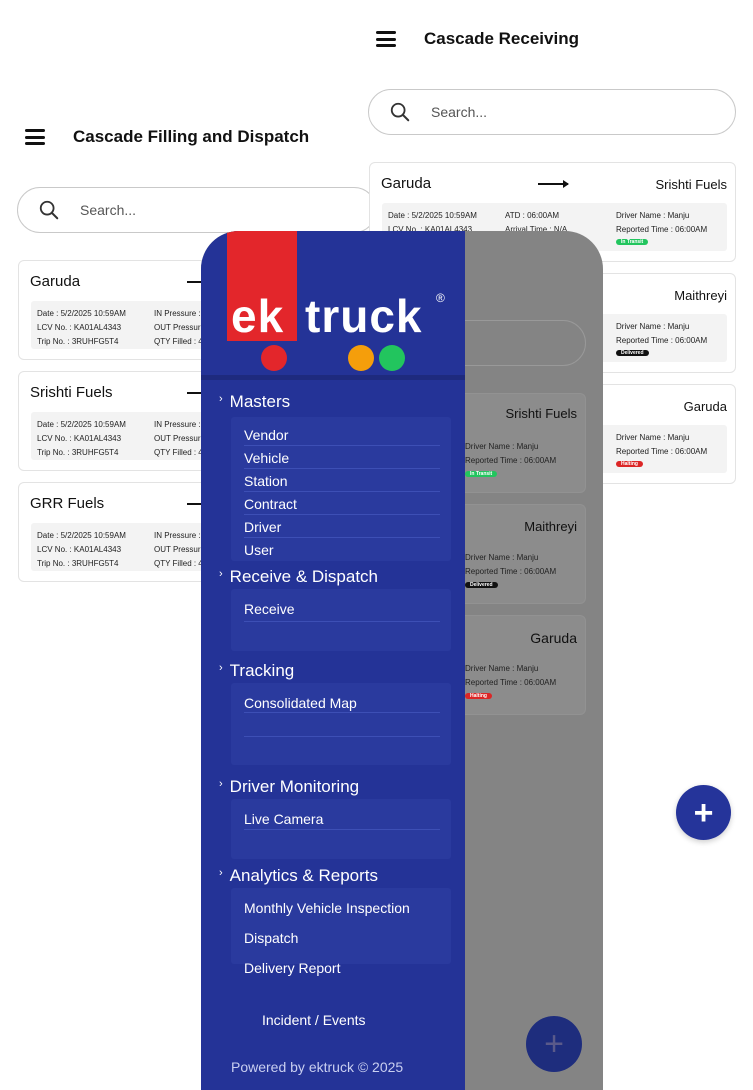 This screenshot has width=753, height=1090. What do you see at coordinates (191, 136) in the screenshot?
I see `left-page-title: Cascade Filling and Dispatch` at bounding box center [191, 136].